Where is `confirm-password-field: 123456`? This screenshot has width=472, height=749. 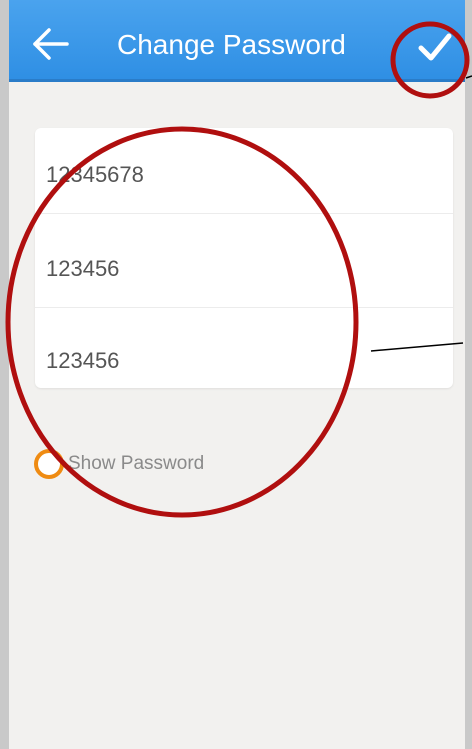
confirm-password-field: 123456 is located at coordinates (244, 352).